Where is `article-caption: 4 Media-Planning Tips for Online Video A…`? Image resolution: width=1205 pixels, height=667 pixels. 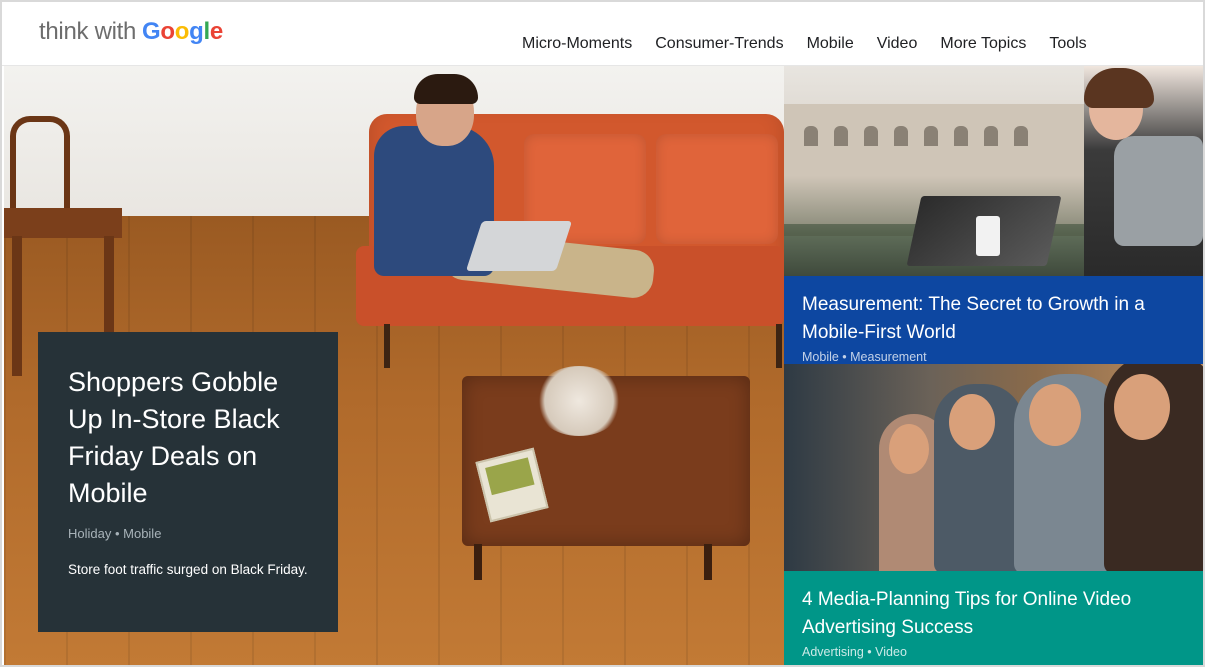
article-caption: 4 Media-Planning Tips for Online Video A… is located at coordinates (993, 618).